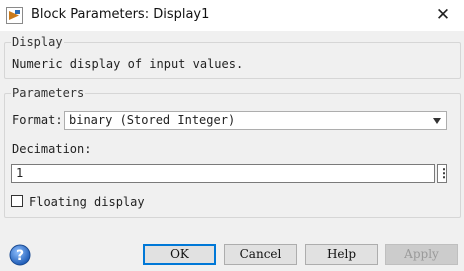 Image resolution: width=464 pixels, height=271 pixels. Describe the element at coordinates (437, 121) in the screenshot. I see `dropdown-arrow-icon` at that location.